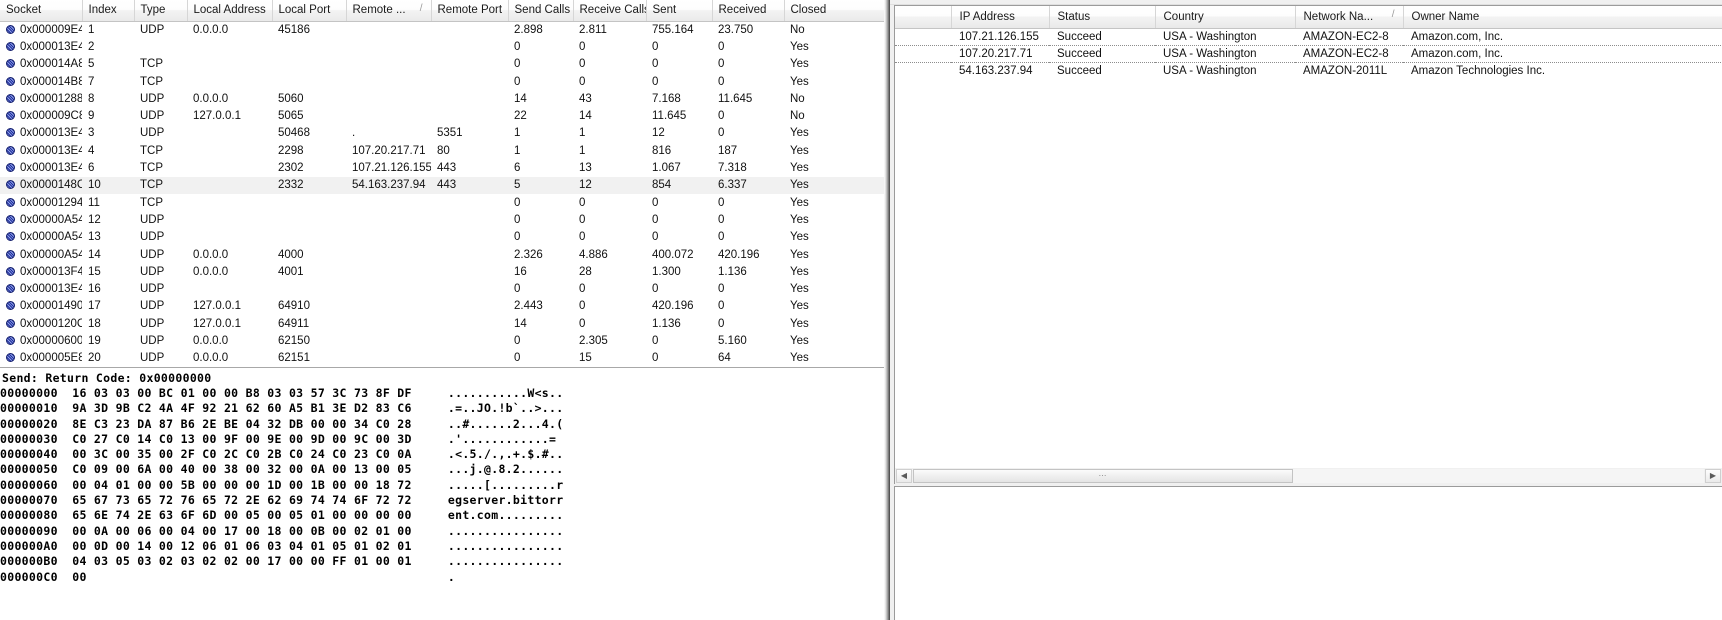  I want to click on ip-table-horizontal-scrollbar: ◀ ⋯ ▶, so click(1308, 476).